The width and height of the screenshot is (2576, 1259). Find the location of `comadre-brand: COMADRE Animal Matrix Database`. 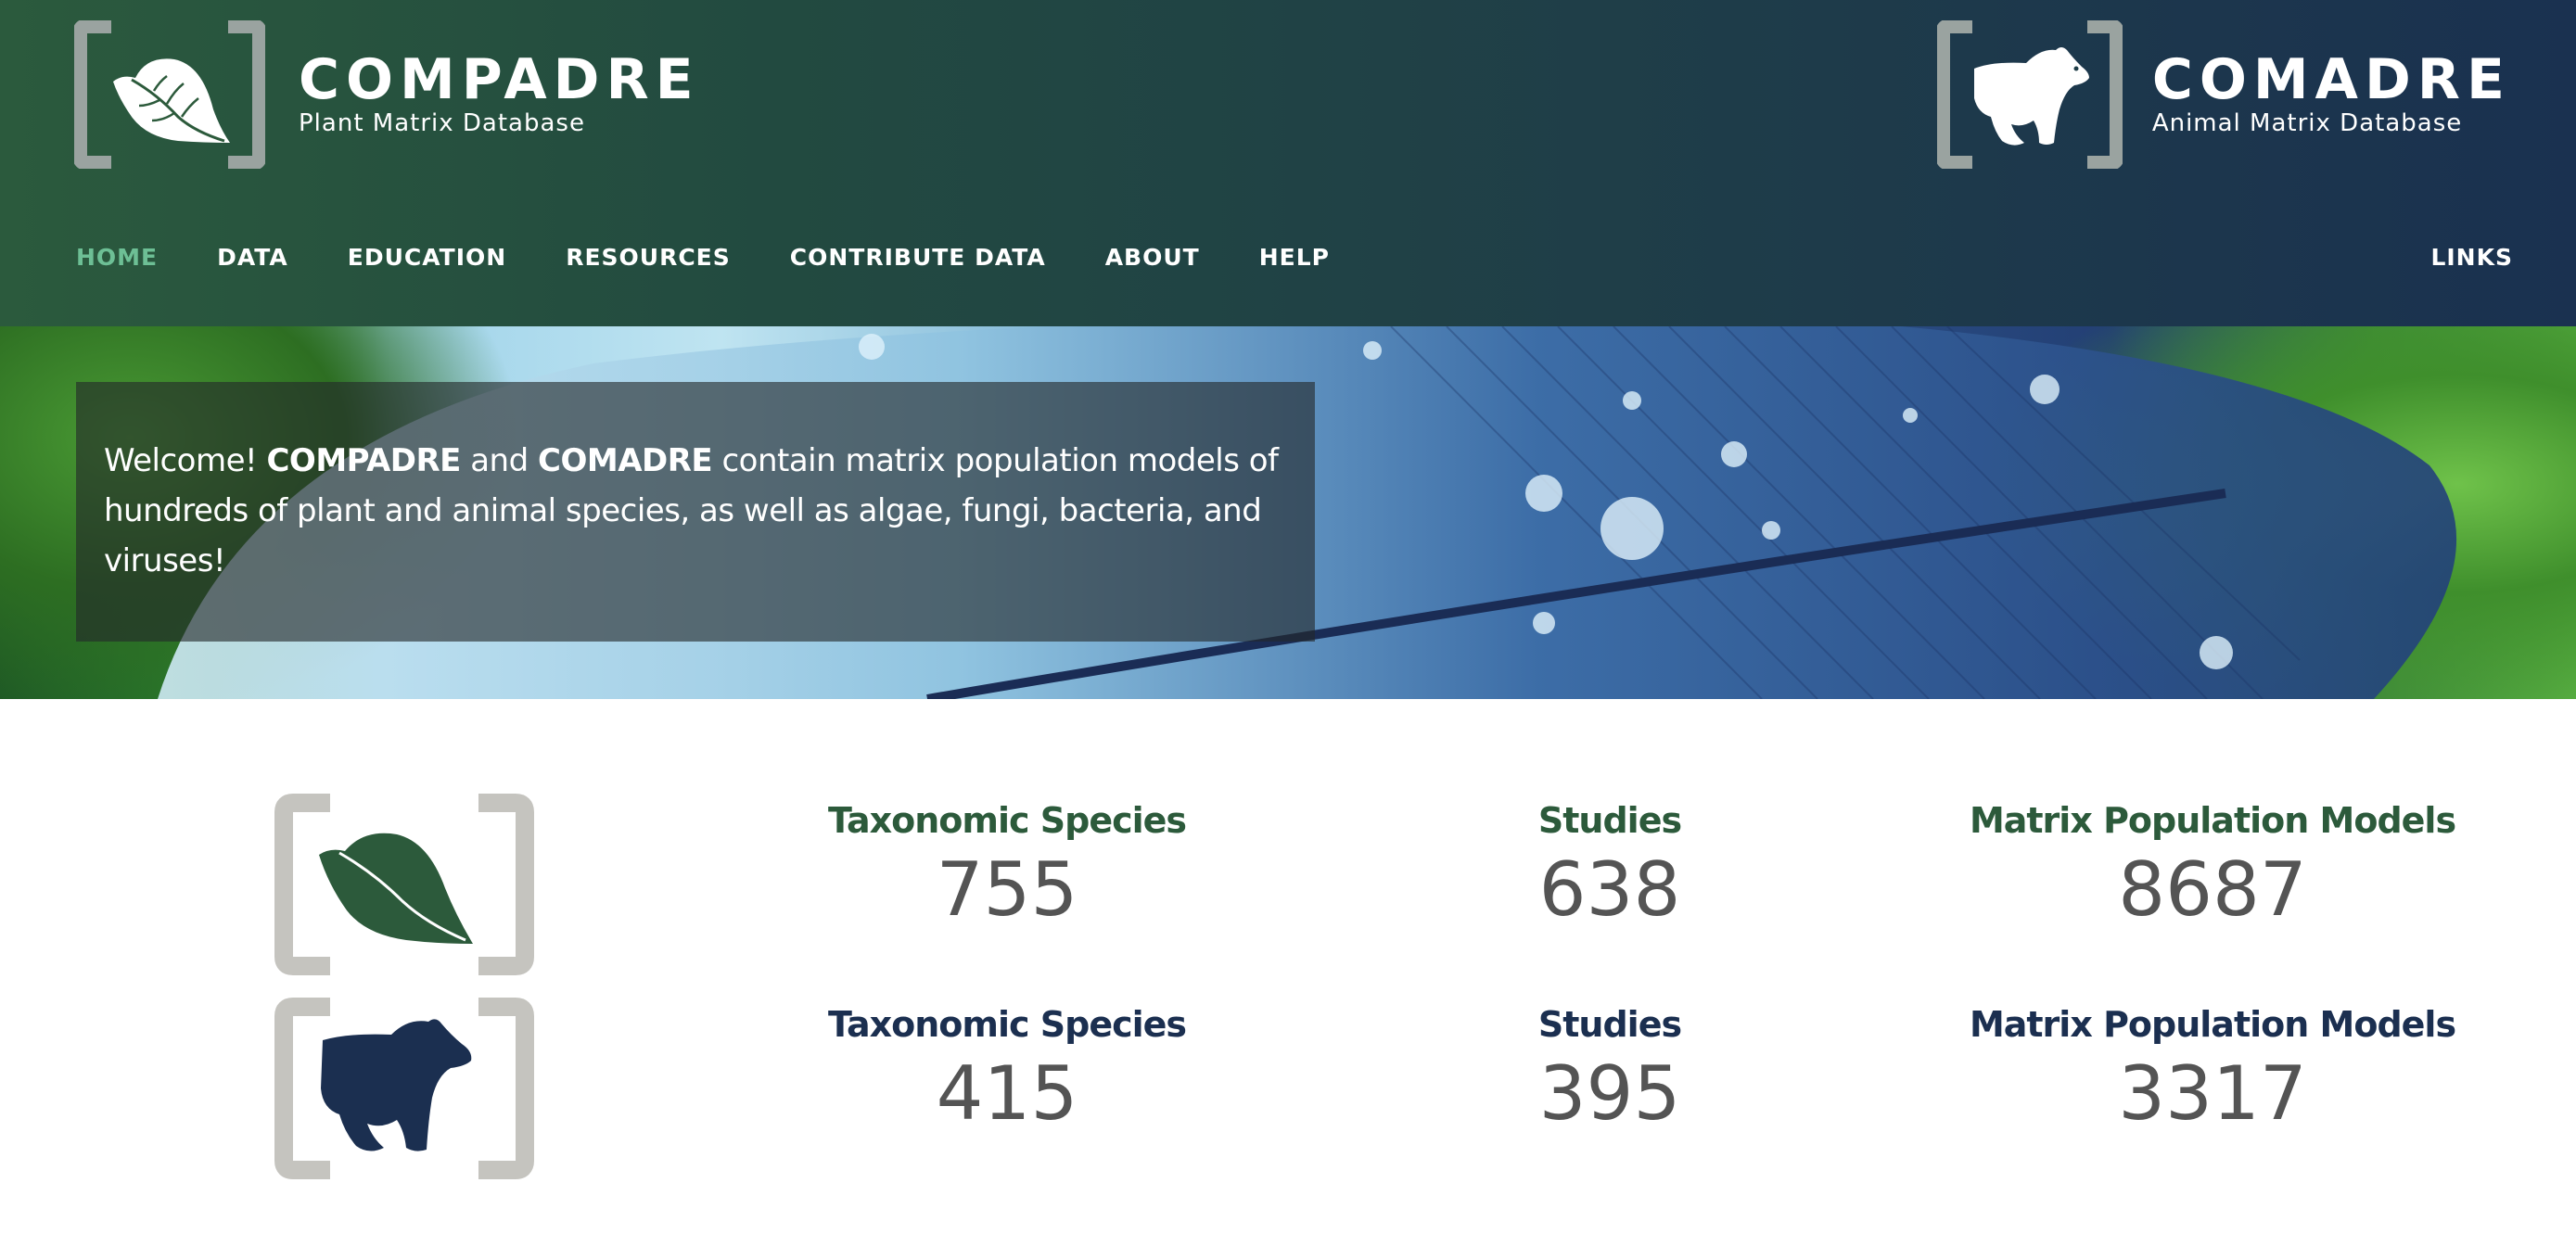

comadre-brand: COMADRE Animal Matrix Database is located at coordinates (2223, 94).